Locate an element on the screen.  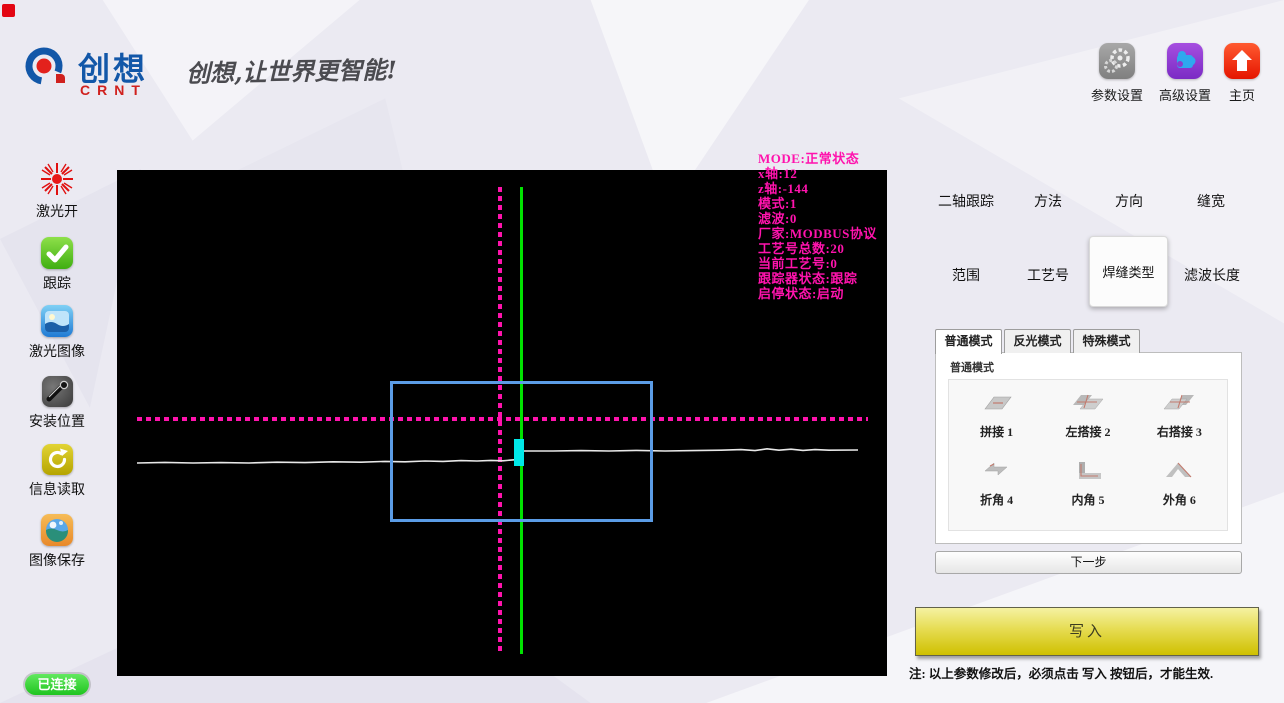
weld-type-label: 左搭接 2 is located at coordinates (1088, 432).